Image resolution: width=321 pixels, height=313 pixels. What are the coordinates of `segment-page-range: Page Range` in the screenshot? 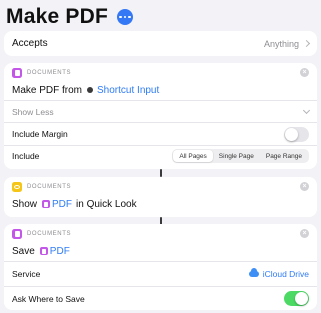 It's located at (284, 156).